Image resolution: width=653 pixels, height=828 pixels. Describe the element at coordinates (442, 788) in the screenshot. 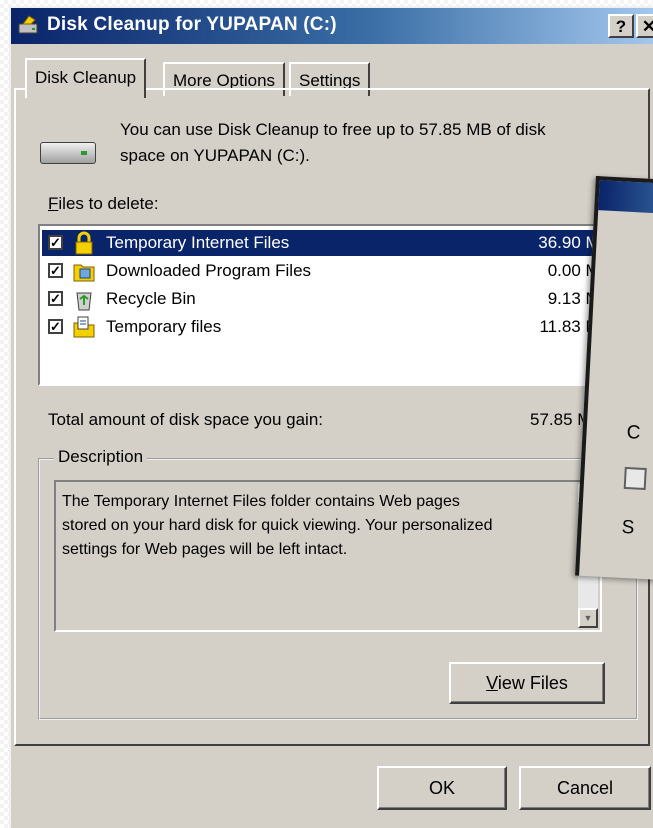

I see `ok-button: OK` at that location.